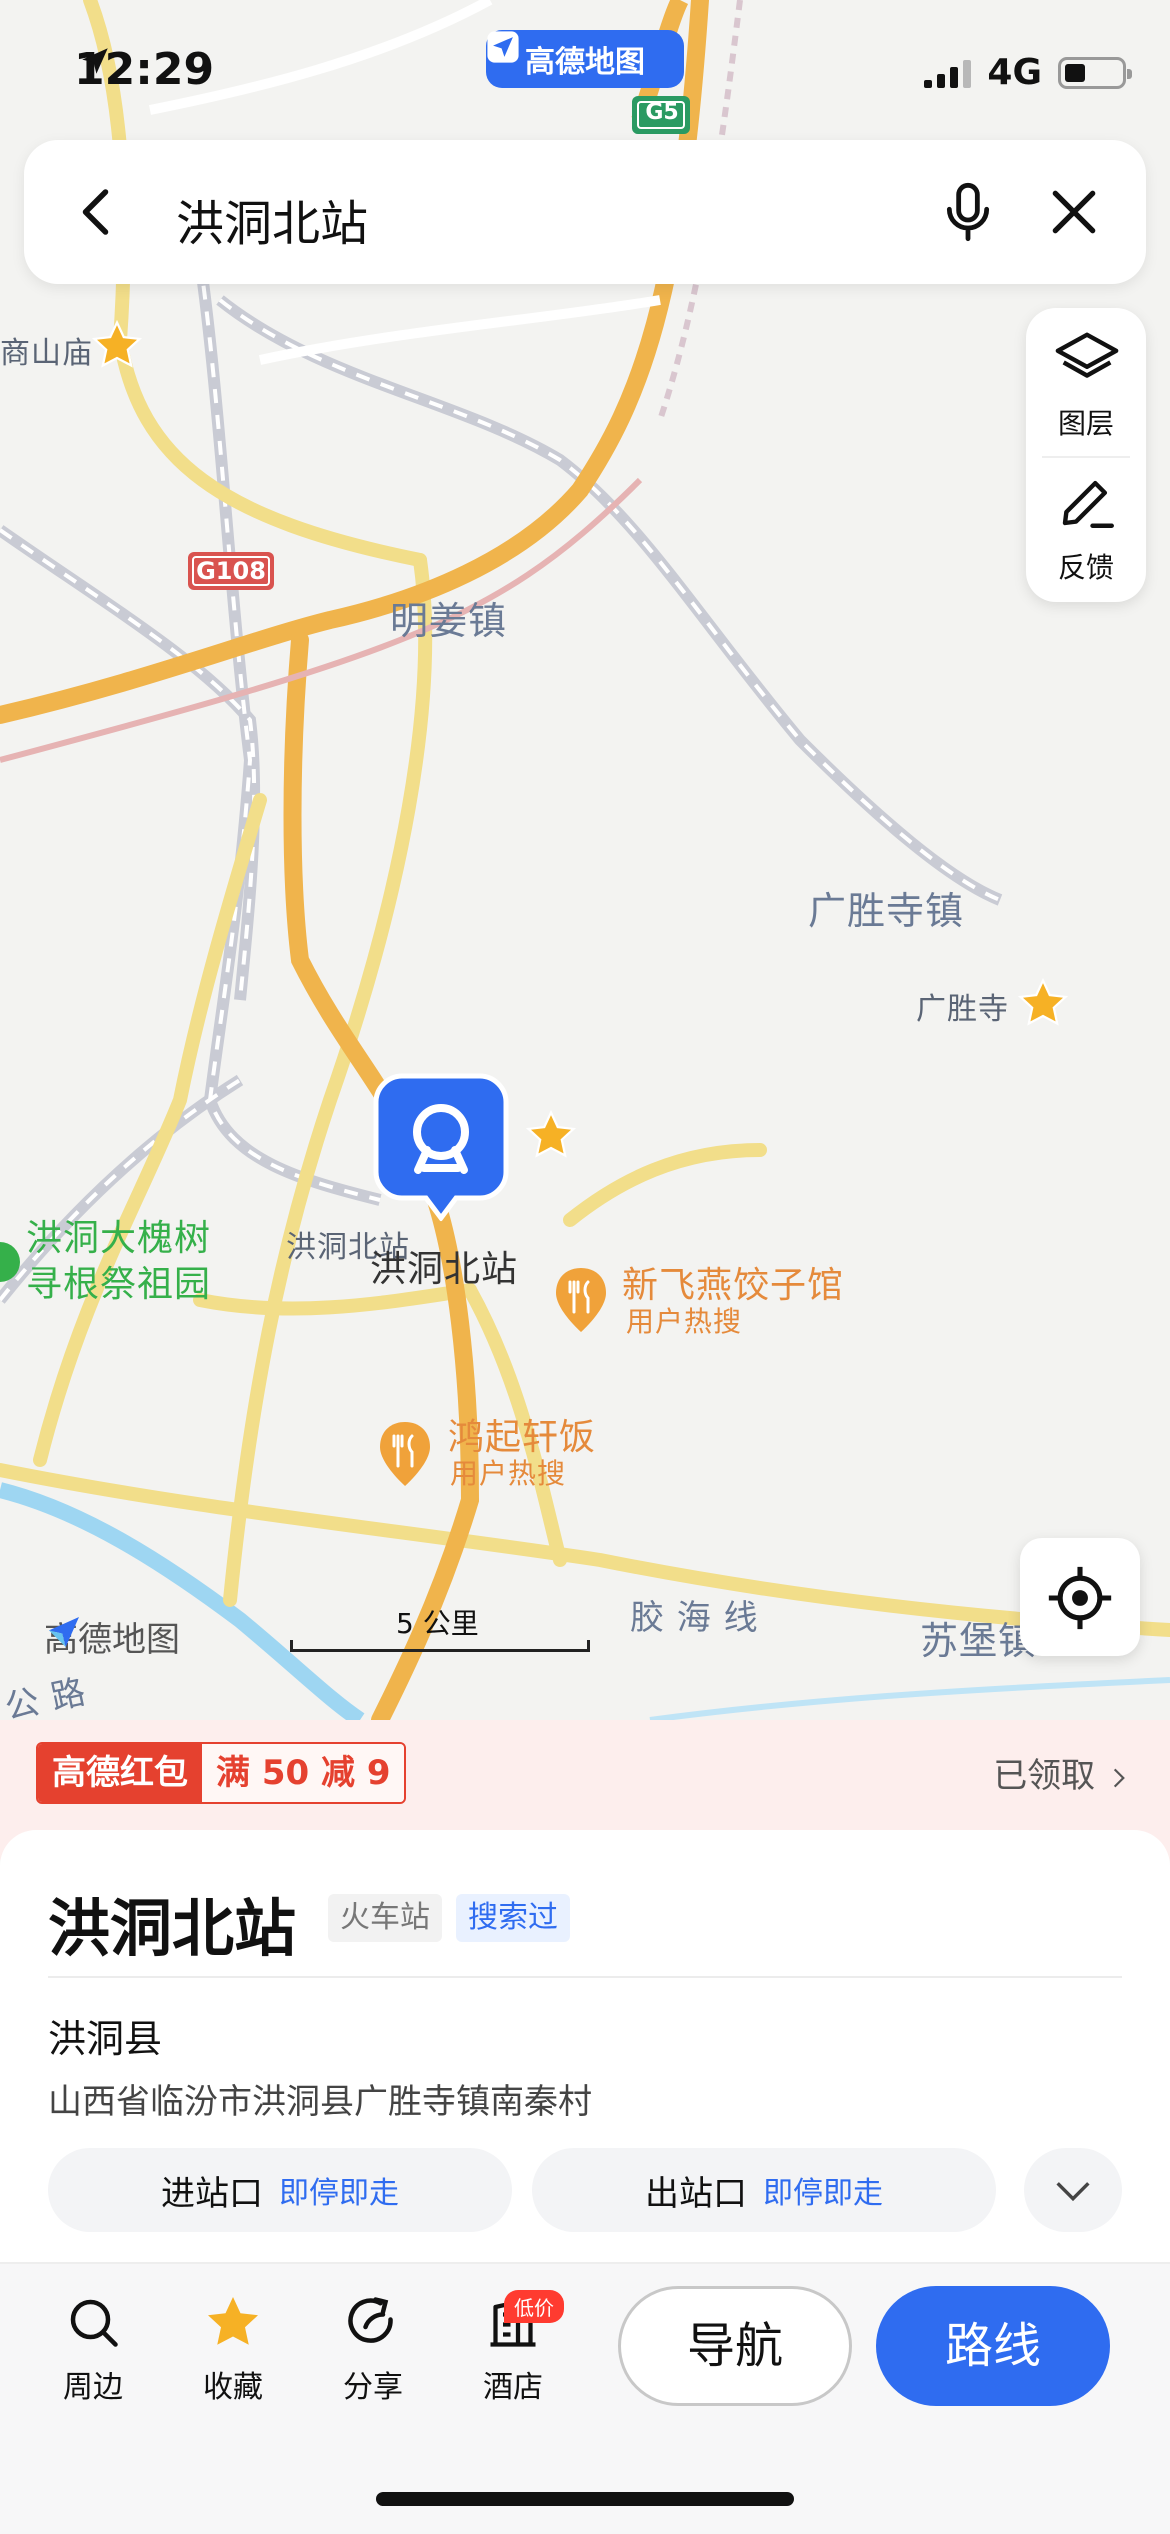  What do you see at coordinates (993, 2346) in the screenshot?
I see `route-button: 路线` at bounding box center [993, 2346].